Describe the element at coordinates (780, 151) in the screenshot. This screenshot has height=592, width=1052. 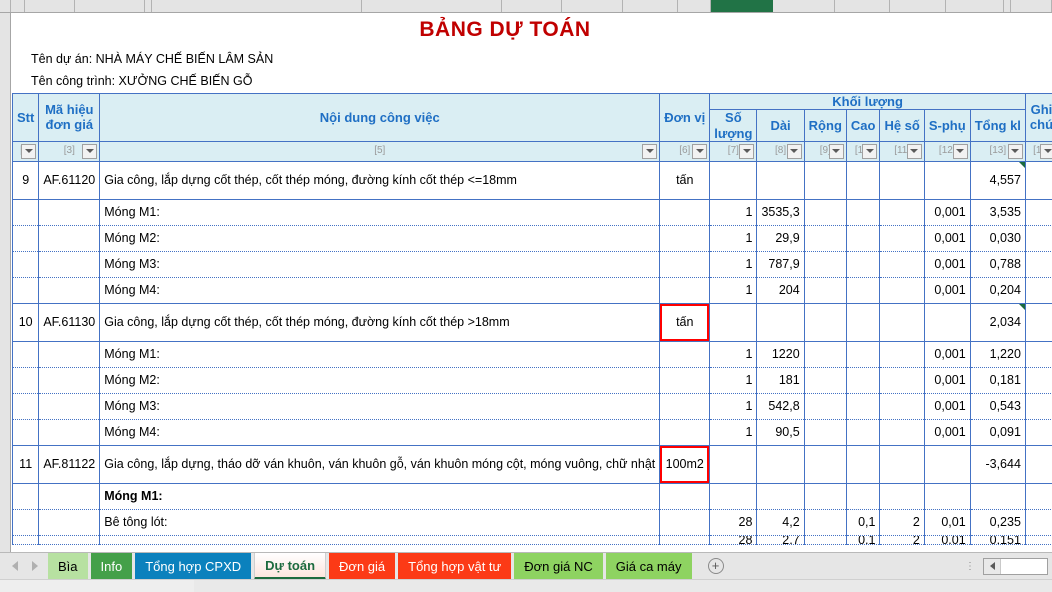
I see `filter-cell-dai: [8]` at that location.